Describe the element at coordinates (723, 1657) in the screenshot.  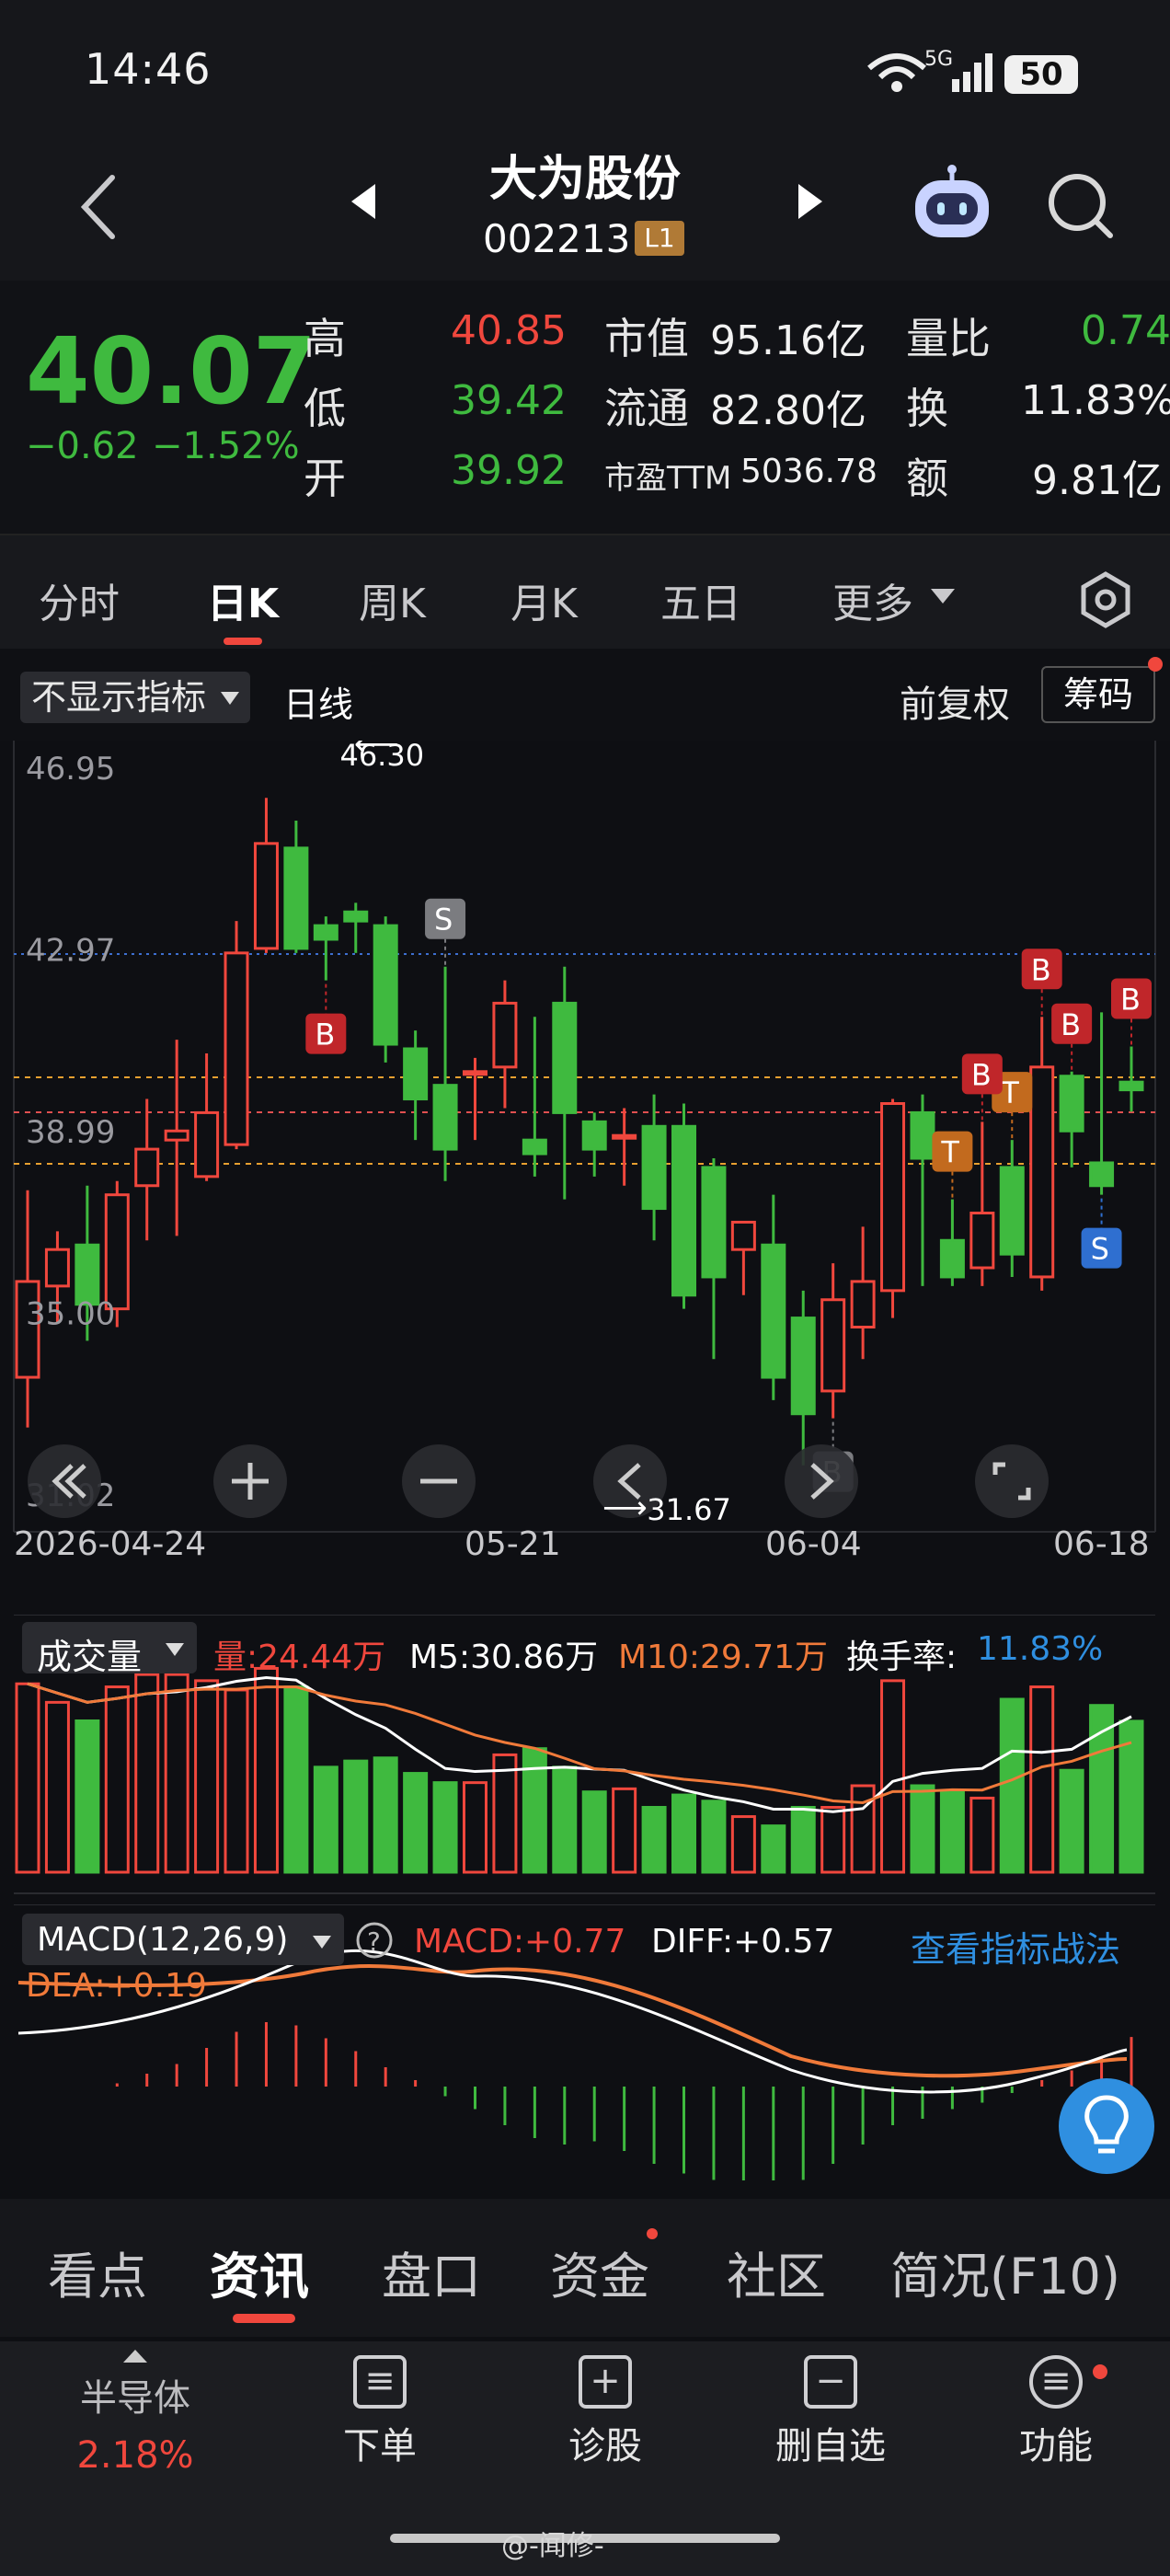
I see `volume-m10: M10:29.71万` at that location.